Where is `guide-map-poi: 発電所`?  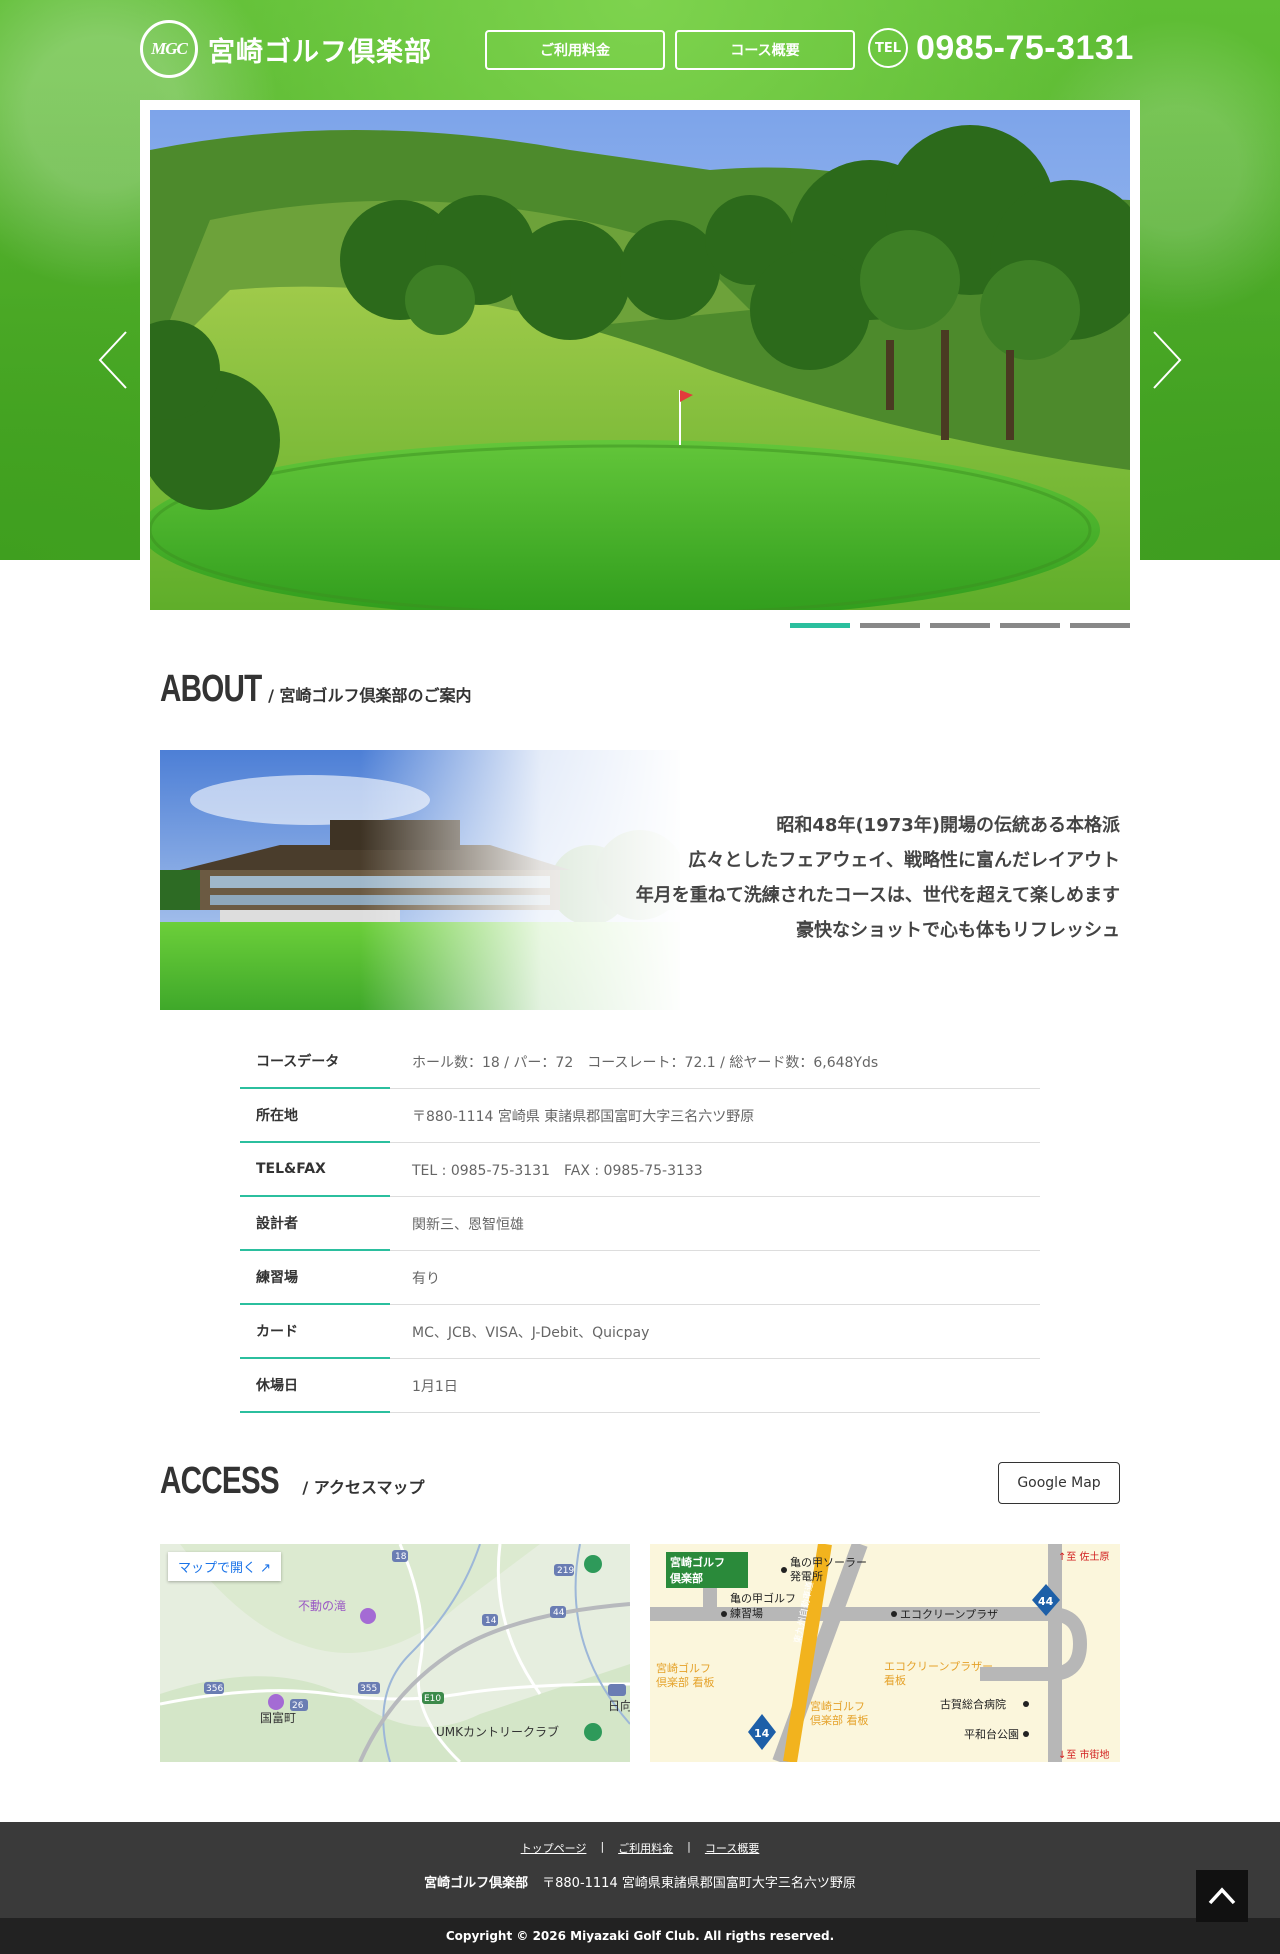
guide-map-poi: 発電所 is located at coordinates (806, 1576).